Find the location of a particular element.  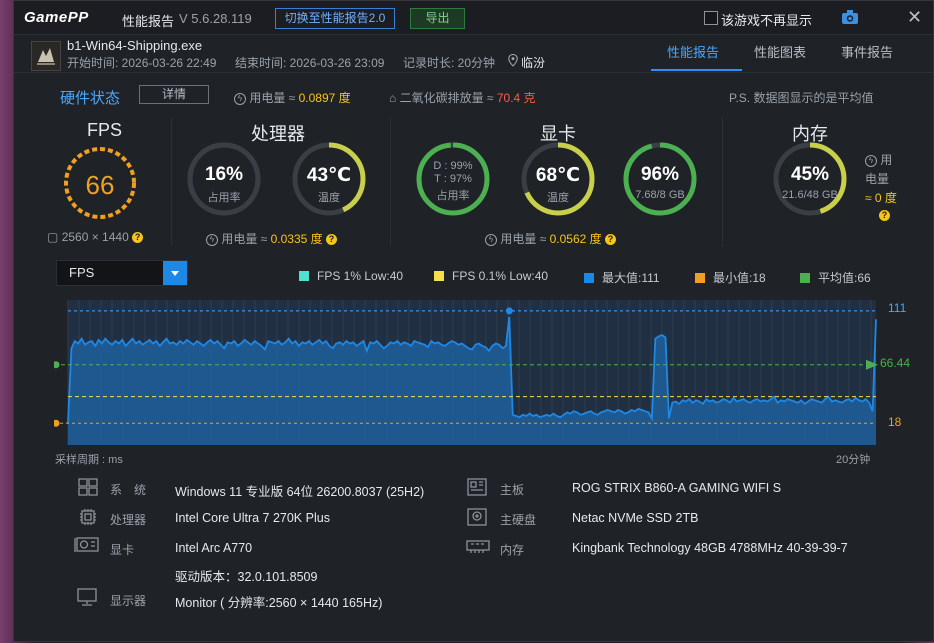

location-icon is located at coordinates (513, 60).